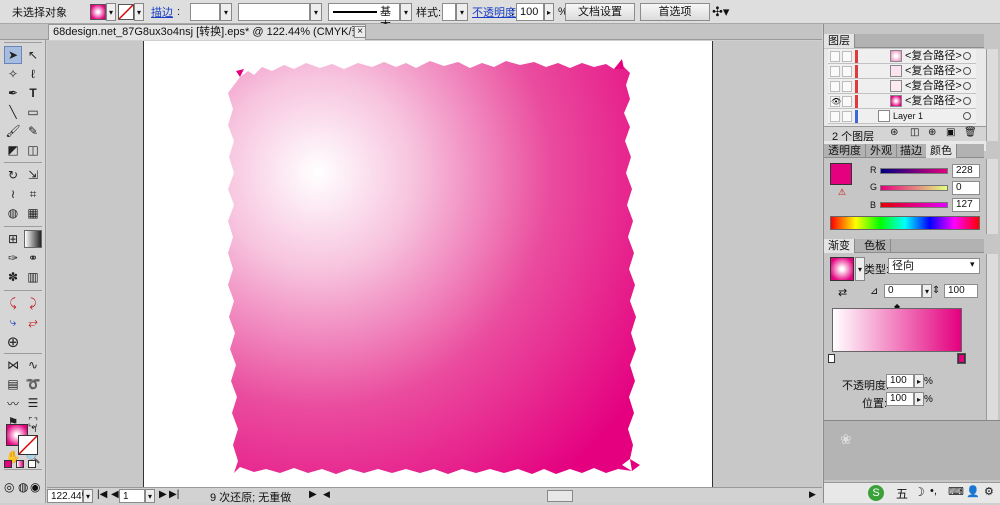 The width and height of the screenshot is (1000, 505). What do you see at coordinates (842, 269) in the screenshot?
I see `gradient-preview-swatch` at bounding box center [842, 269].